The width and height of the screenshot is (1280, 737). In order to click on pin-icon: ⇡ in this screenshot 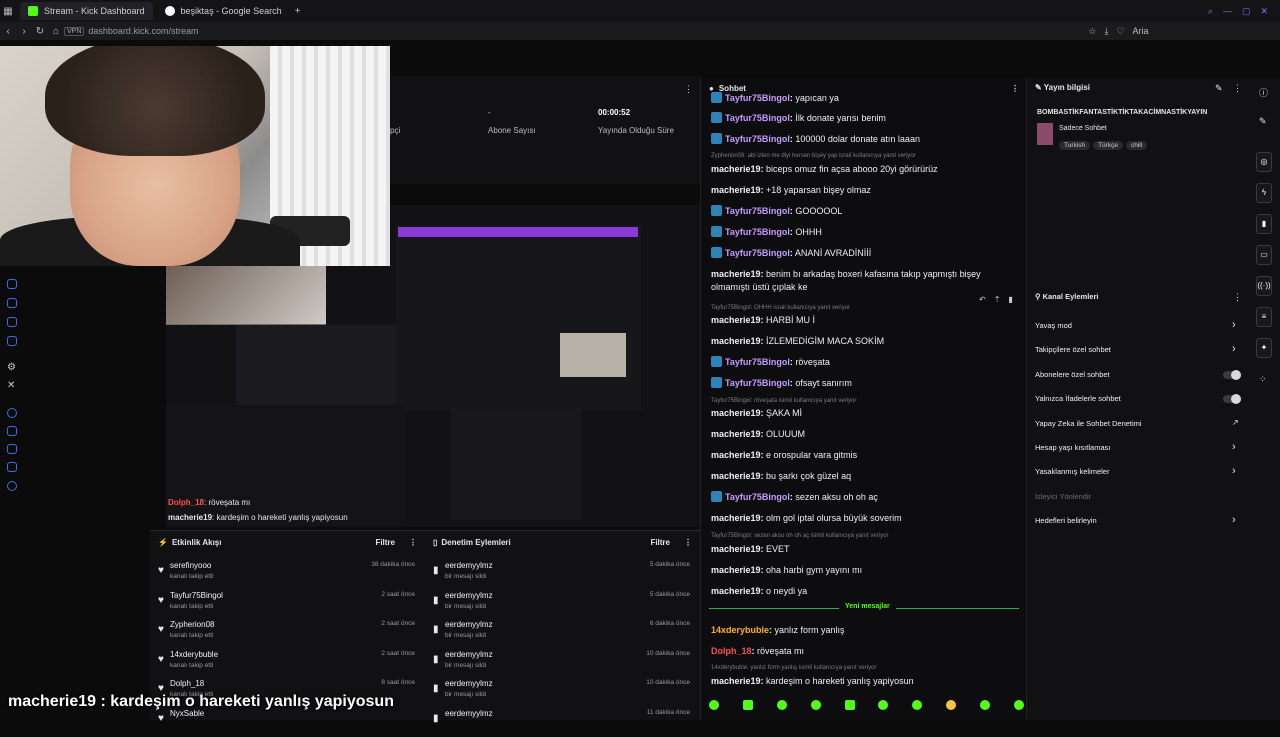, I will do `click(997, 299)`.